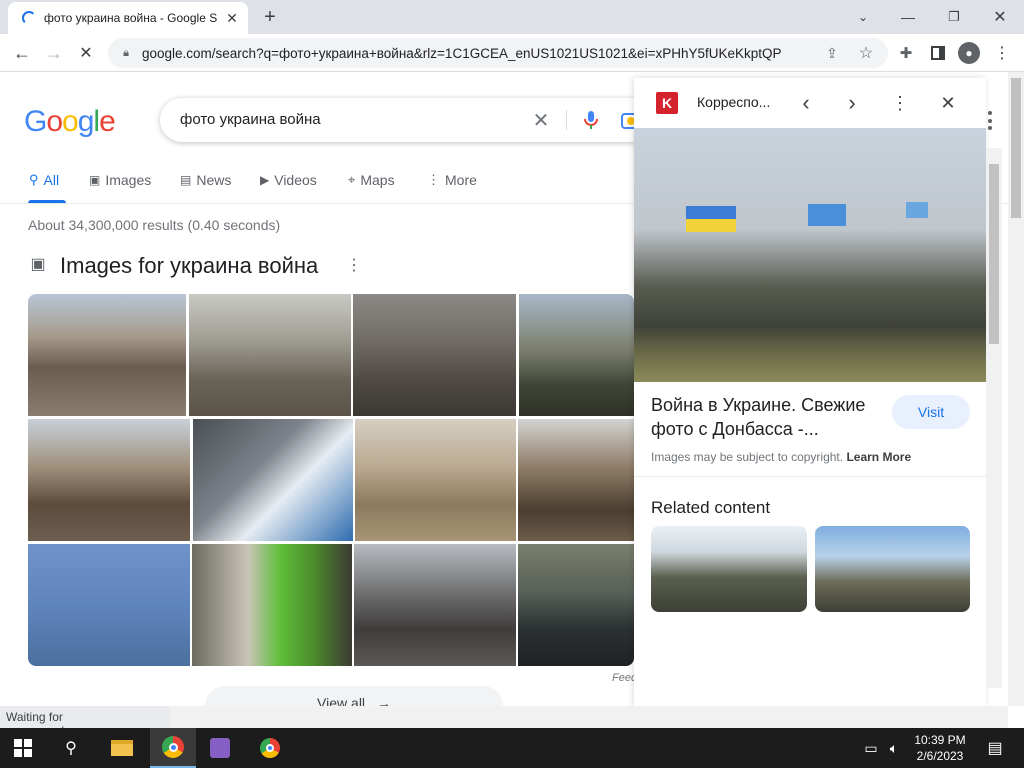 Image resolution: width=1024 pixels, height=768 pixels. What do you see at coordinates (95, 180) in the screenshot?
I see `image-icon: ▣` at bounding box center [95, 180].